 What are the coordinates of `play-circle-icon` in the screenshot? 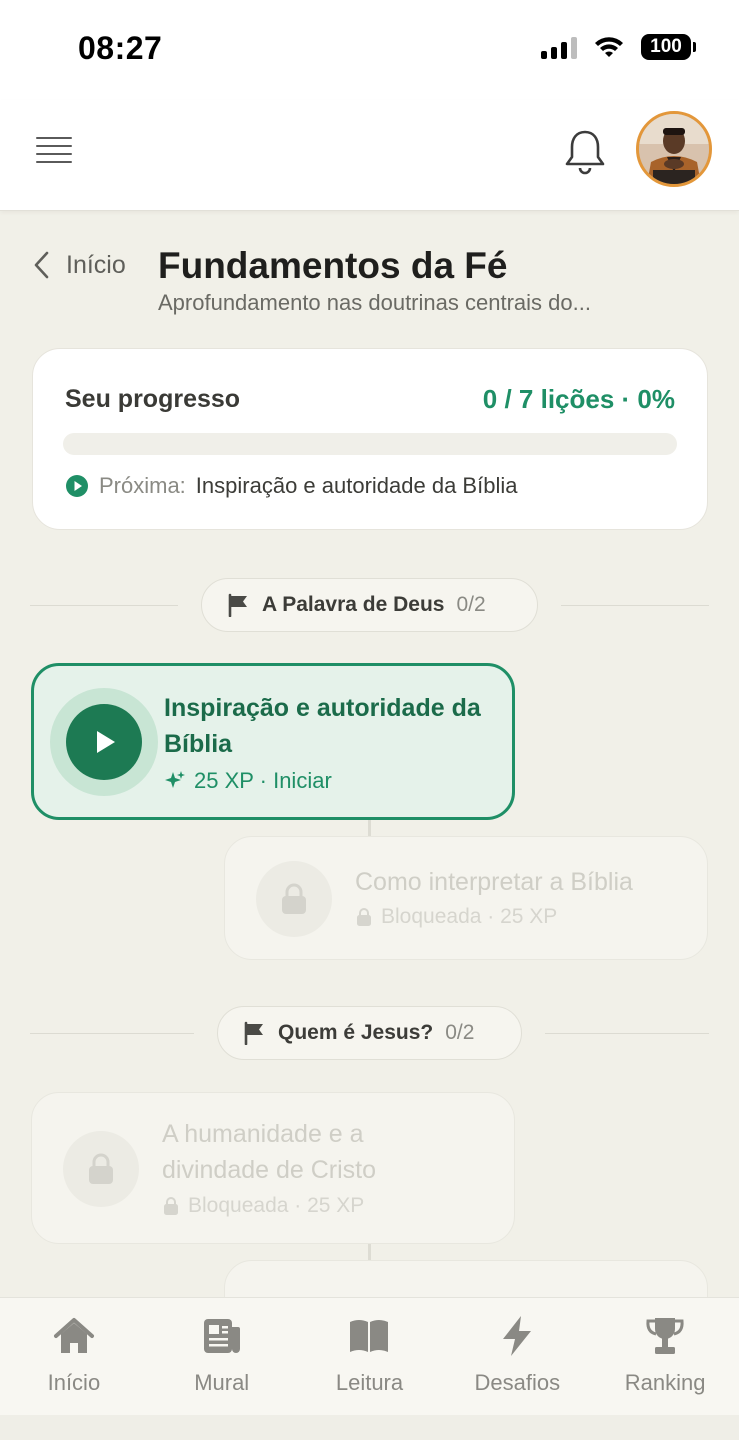 It's located at (77, 486).